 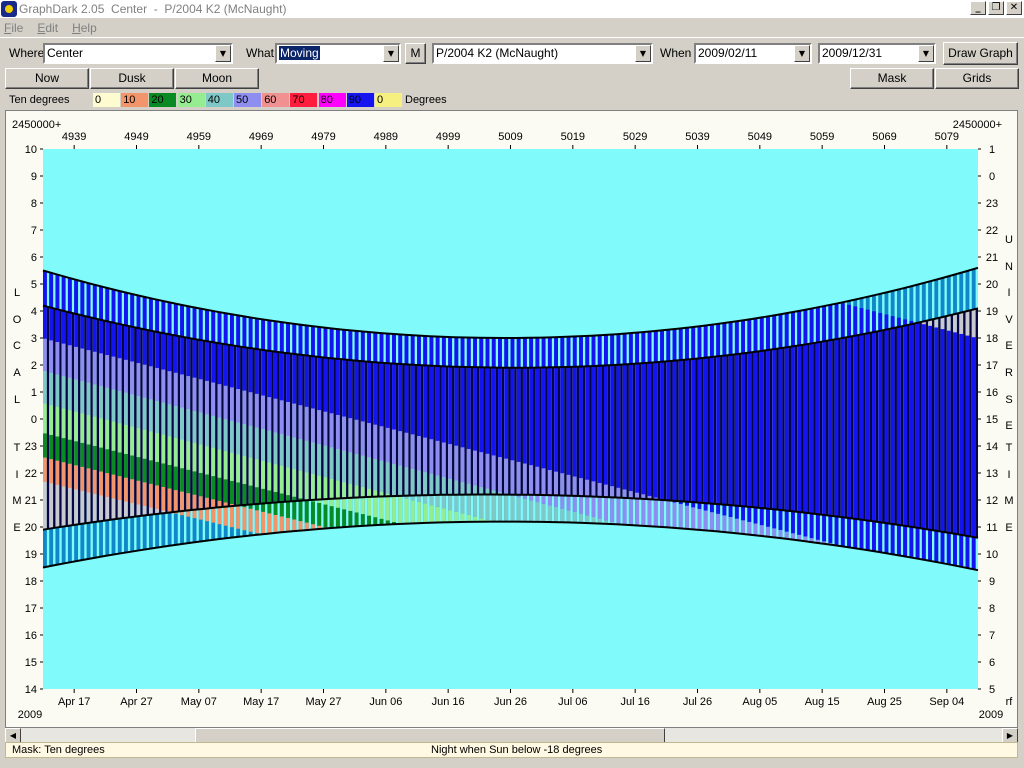 What do you see at coordinates (415, 53) in the screenshot?
I see `m-button: M` at bounding box center [415, 53].